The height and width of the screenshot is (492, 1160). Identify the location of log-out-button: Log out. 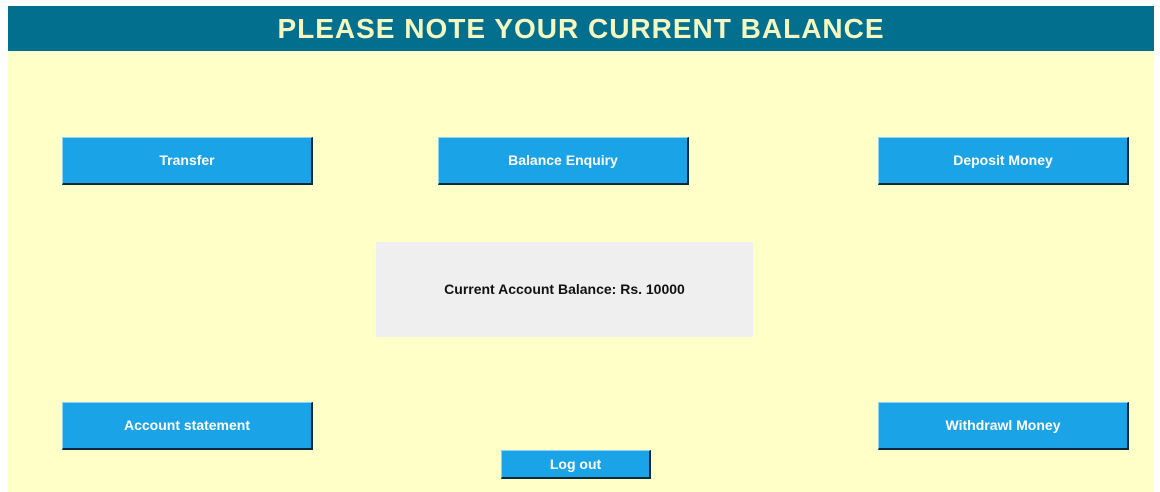
(576, 464).